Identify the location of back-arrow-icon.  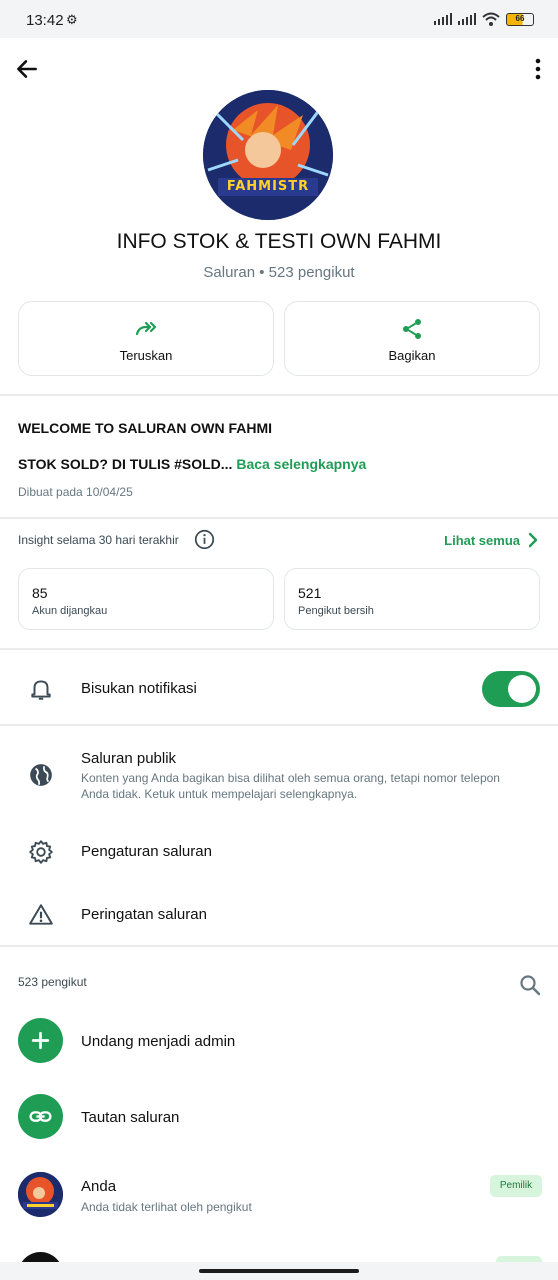
(27, 69).